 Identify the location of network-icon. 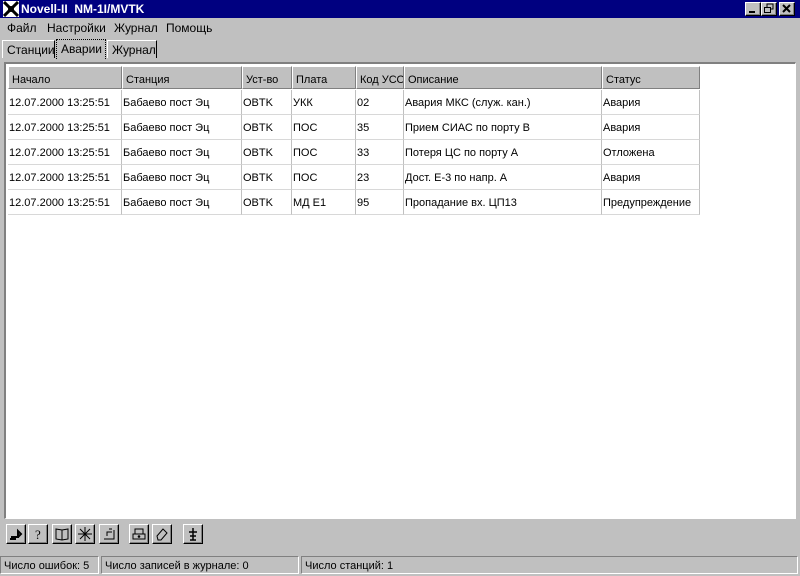
(85, 534).